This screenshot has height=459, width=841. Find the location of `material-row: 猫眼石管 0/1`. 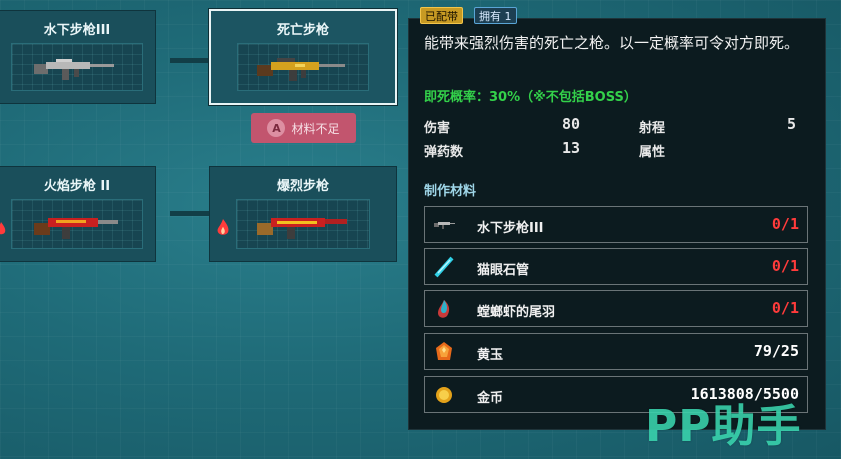

material-row: 猫眼石管 0/1 is located at coordinates (616, 266).